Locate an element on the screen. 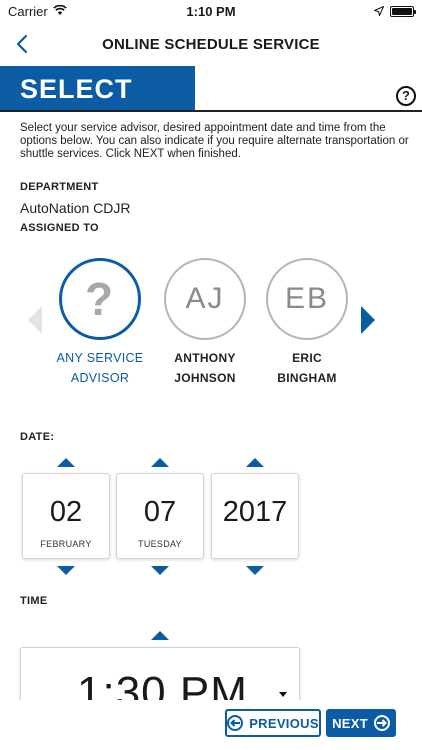 The height and width of the screenshot is (750, 422). department-label: DEPARTMENT is located at coordinates (59, 187).